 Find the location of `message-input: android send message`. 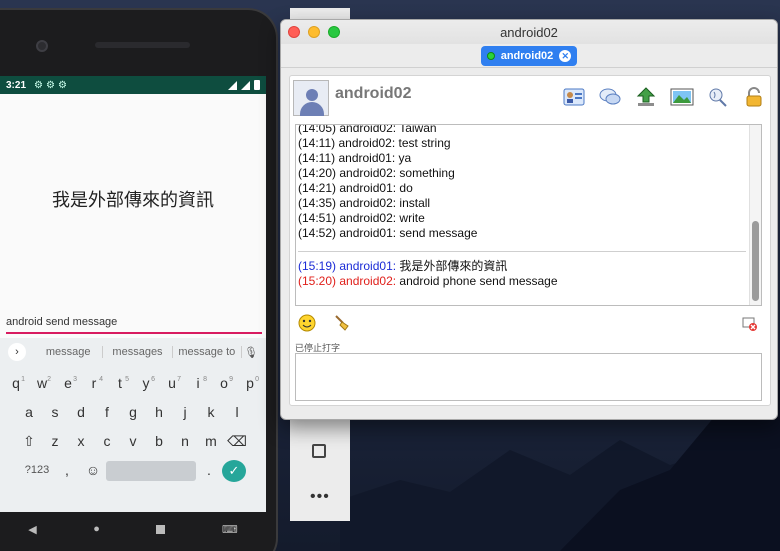

message-input: android send message is located at coordinates (134, 325).